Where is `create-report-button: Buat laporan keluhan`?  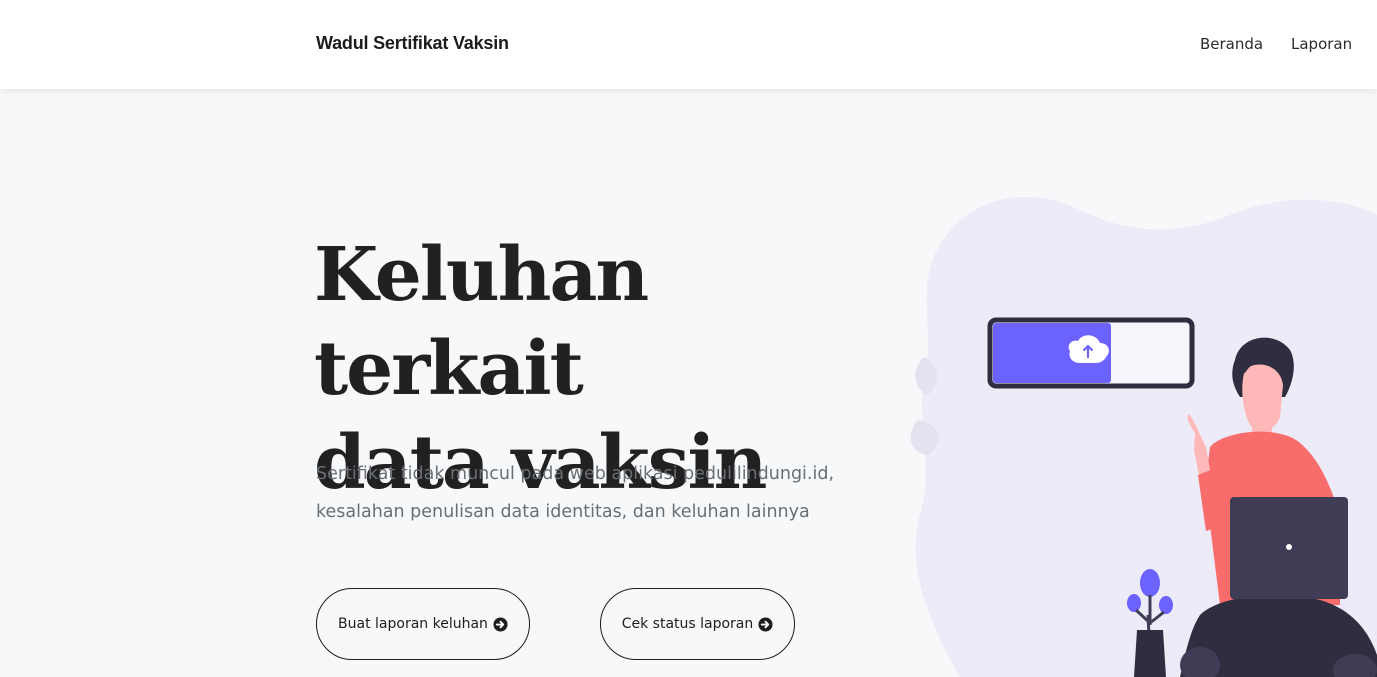
create-report-button: Buat laporan keluhan is located at coordinates (423, 624).